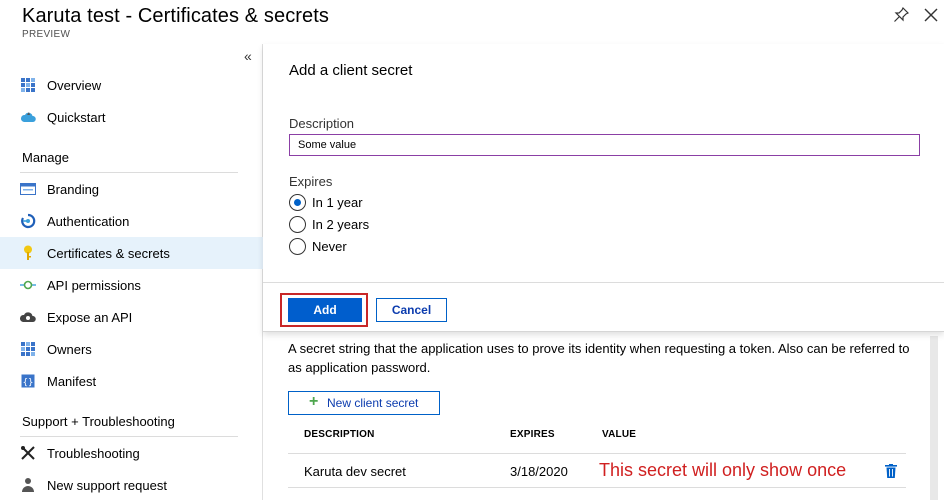 This screenshot has height=500, width=944. Describe the element at coordinates (539, 471) in the screenshot. I see `secret-expires-cell: 3/18/2020` at that location.